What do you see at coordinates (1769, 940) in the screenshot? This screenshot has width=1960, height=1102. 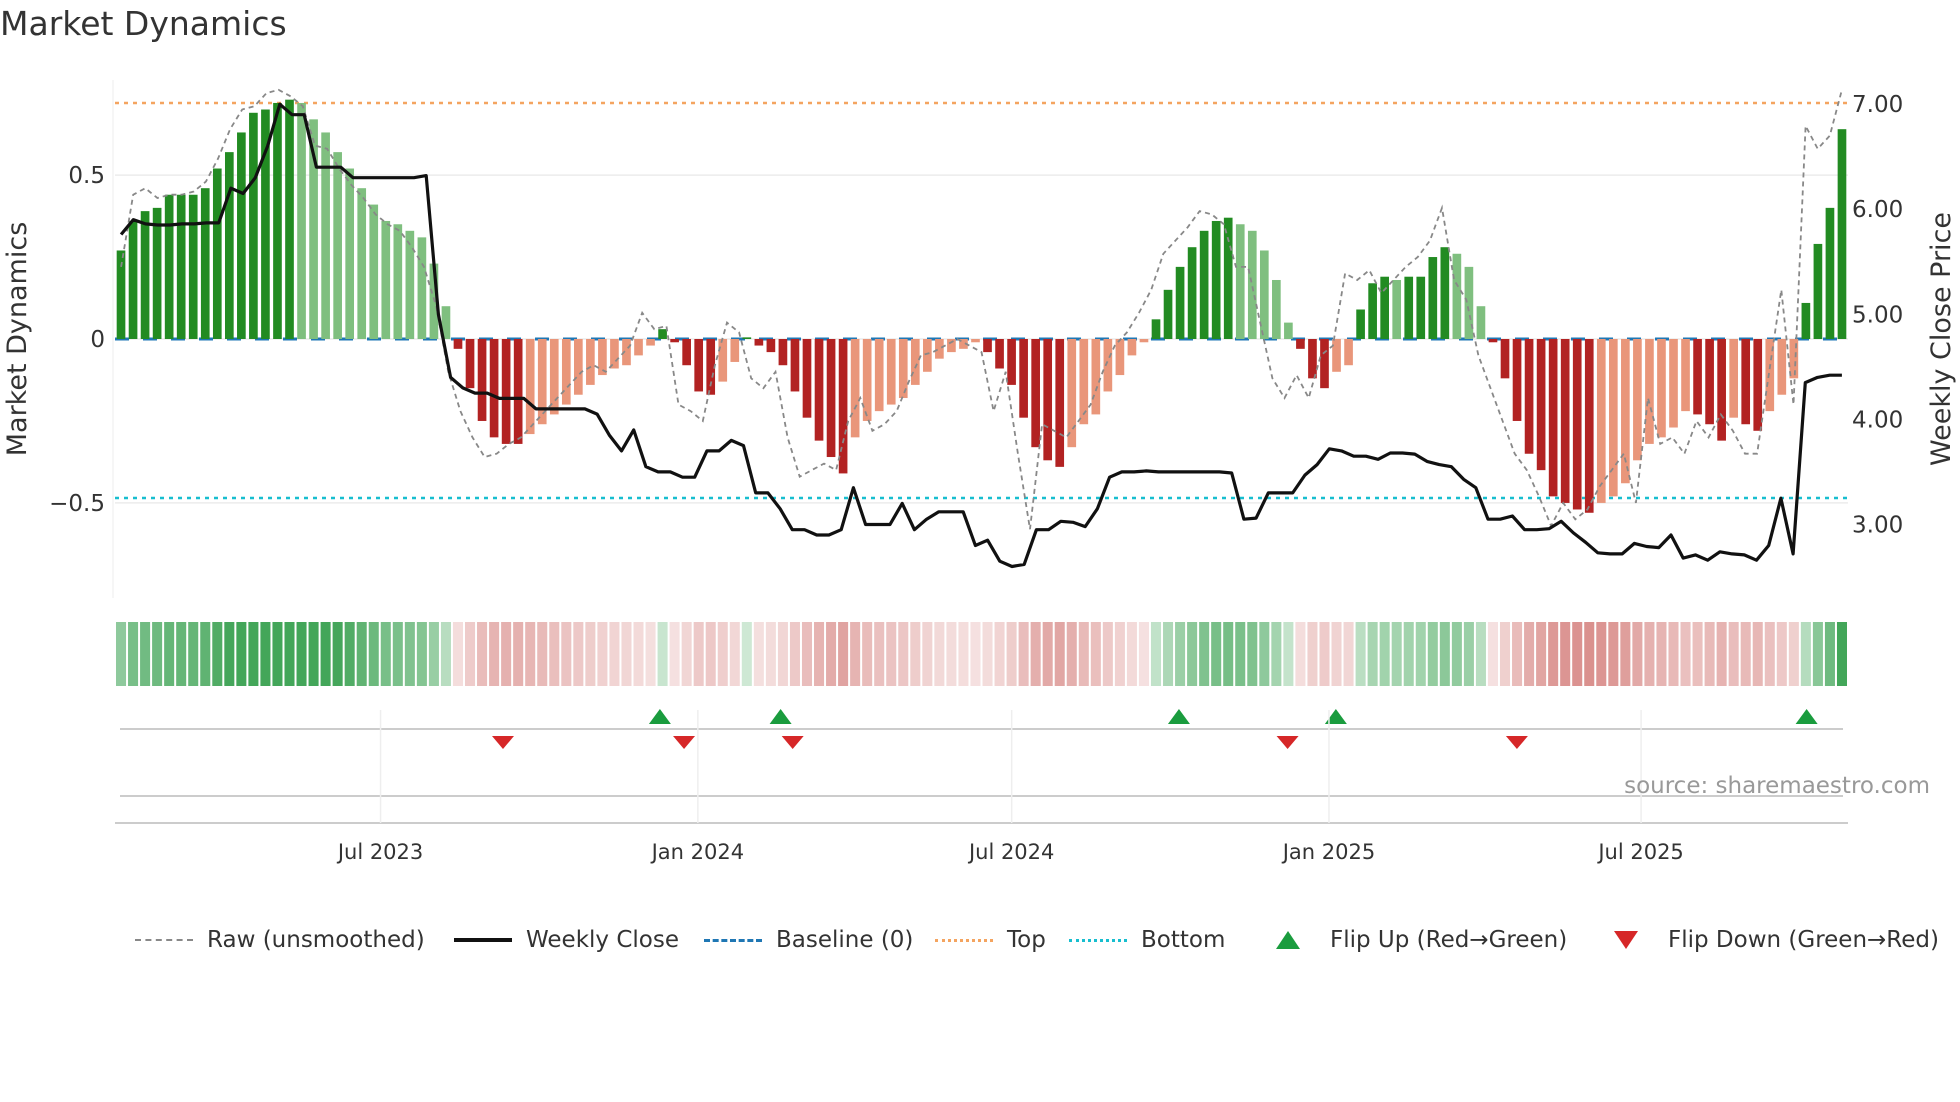 I see `legend-item-flip-down: Flip Down (Green→Red)` at bounding box center [1769, 940].